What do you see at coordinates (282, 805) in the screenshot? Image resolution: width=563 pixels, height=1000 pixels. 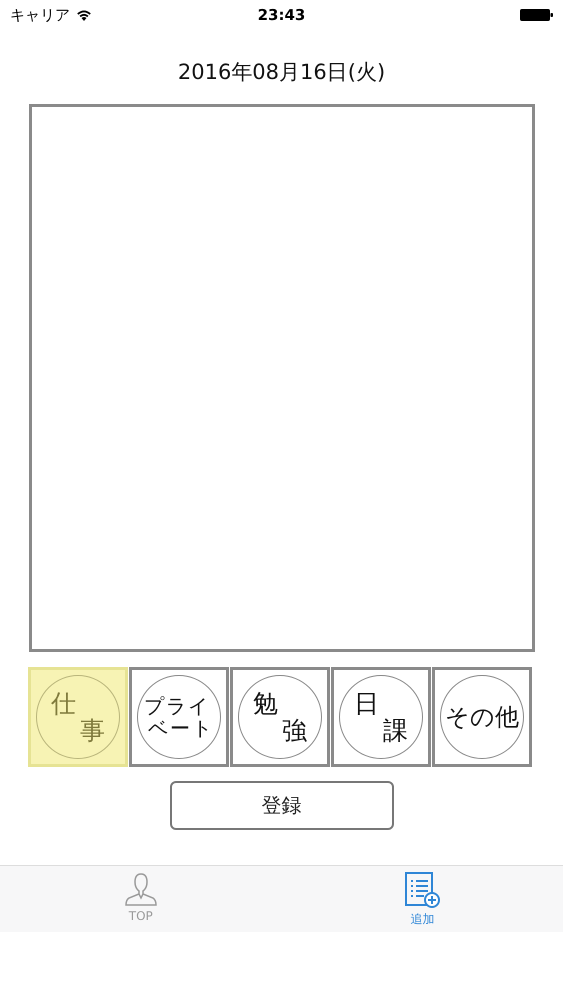 I see `register-button: 登録` at bounding box center [282, 805].